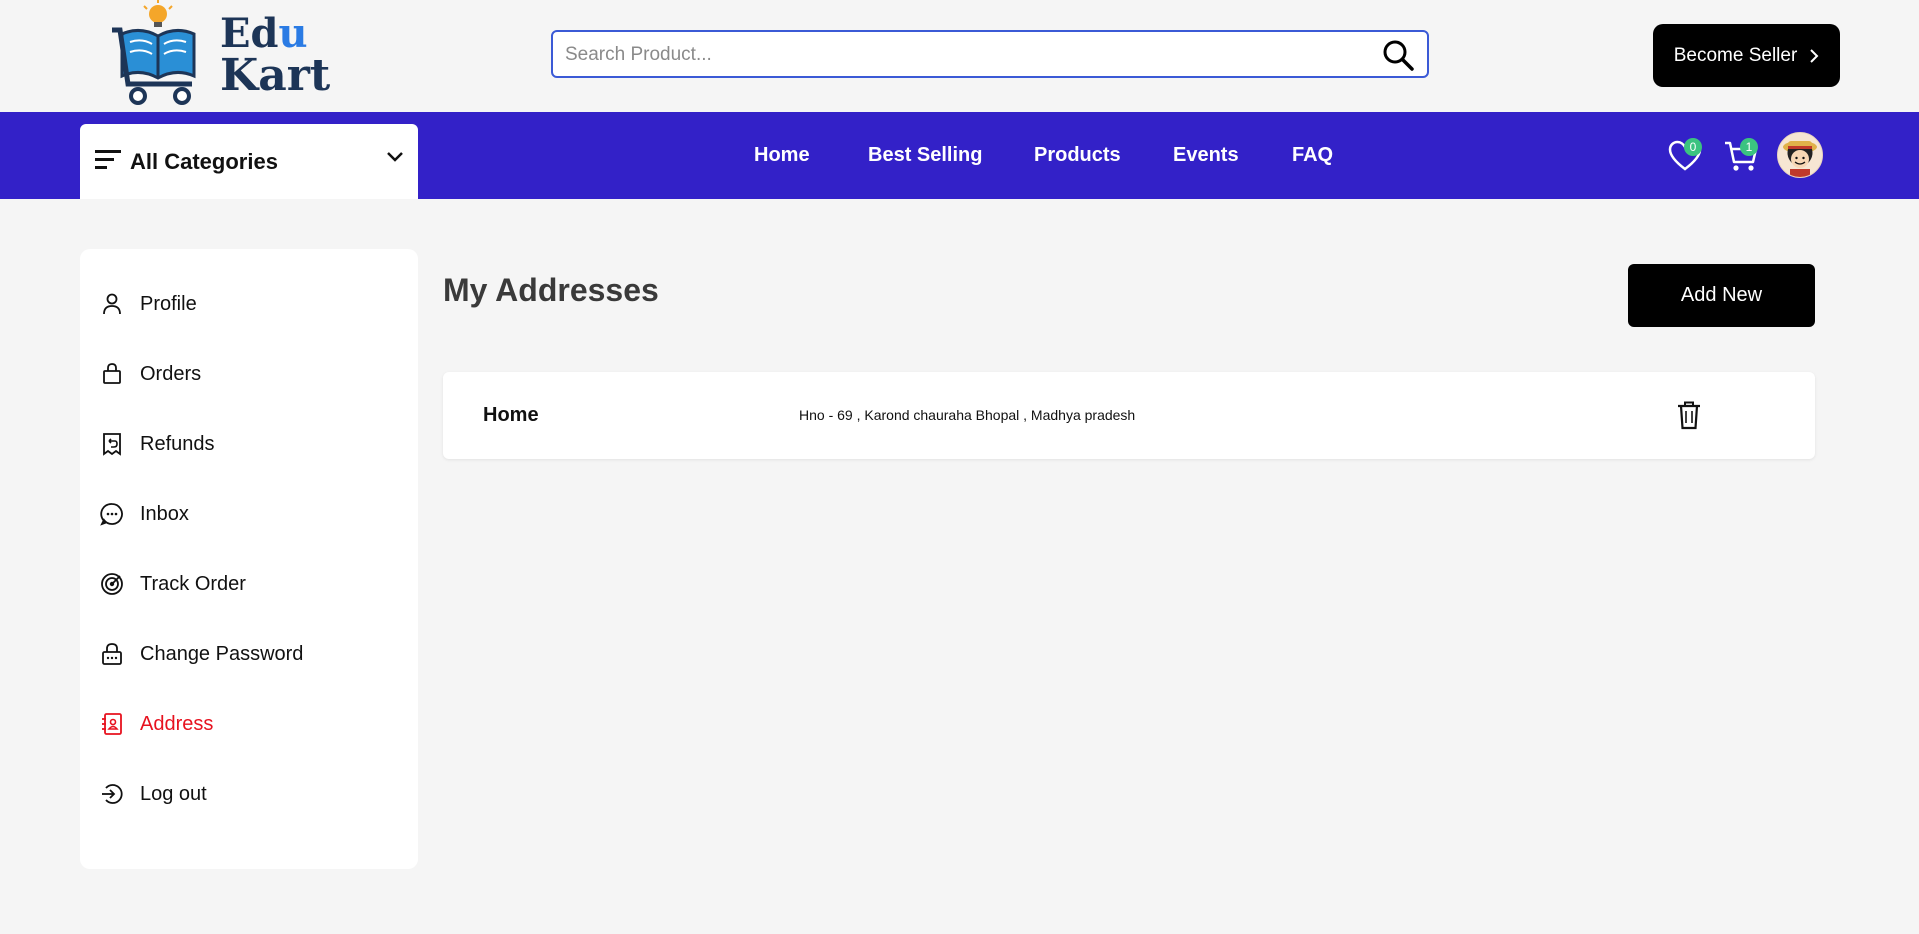 The height and width of the screenshot is (934, 1919). Describe the element at coordinates (112, 444) in the screenshot. I see `receipt-refund-icon` at that location.